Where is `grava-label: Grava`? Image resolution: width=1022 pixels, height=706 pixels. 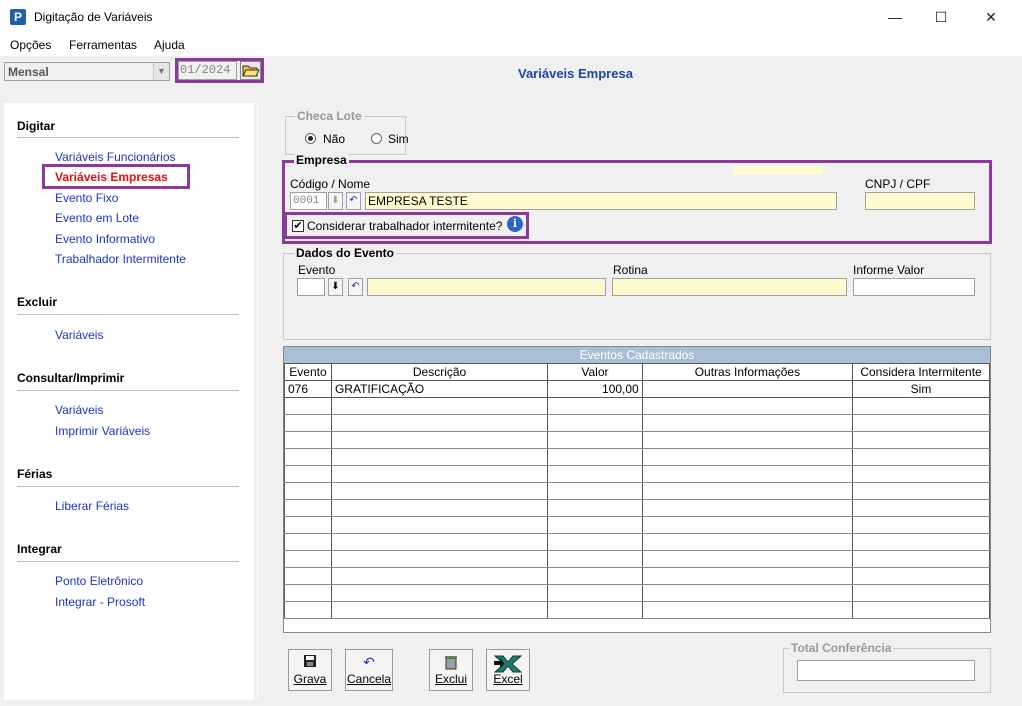 grava-label: Grava is located at coordinates (310, 679).